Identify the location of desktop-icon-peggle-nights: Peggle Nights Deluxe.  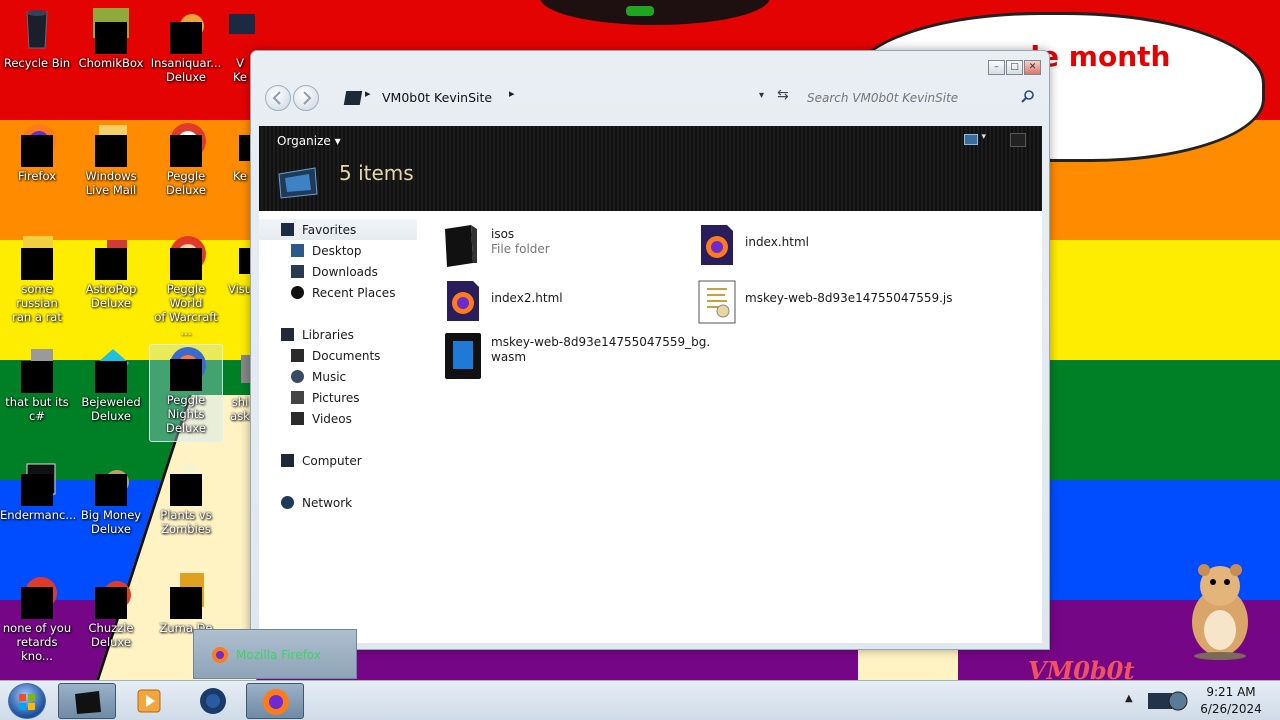
(186, 393).